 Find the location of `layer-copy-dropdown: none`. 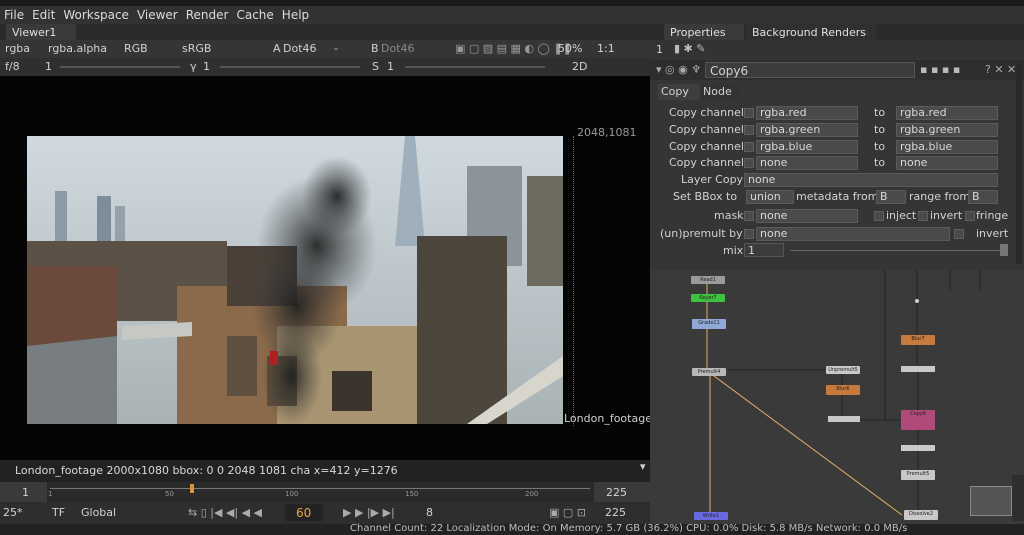

layer-copy-dropdown: none is located at coordinates (871, 180).